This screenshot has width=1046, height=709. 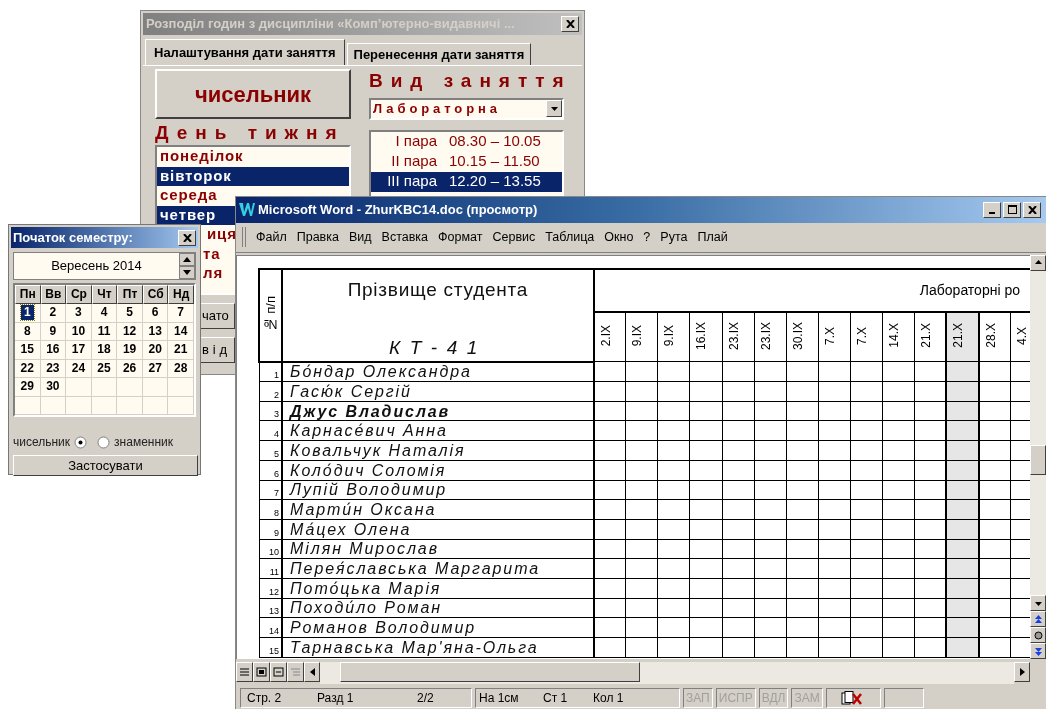 I want to click on student-name: Карнасе́вич Анна, so click(x=369, y=431).